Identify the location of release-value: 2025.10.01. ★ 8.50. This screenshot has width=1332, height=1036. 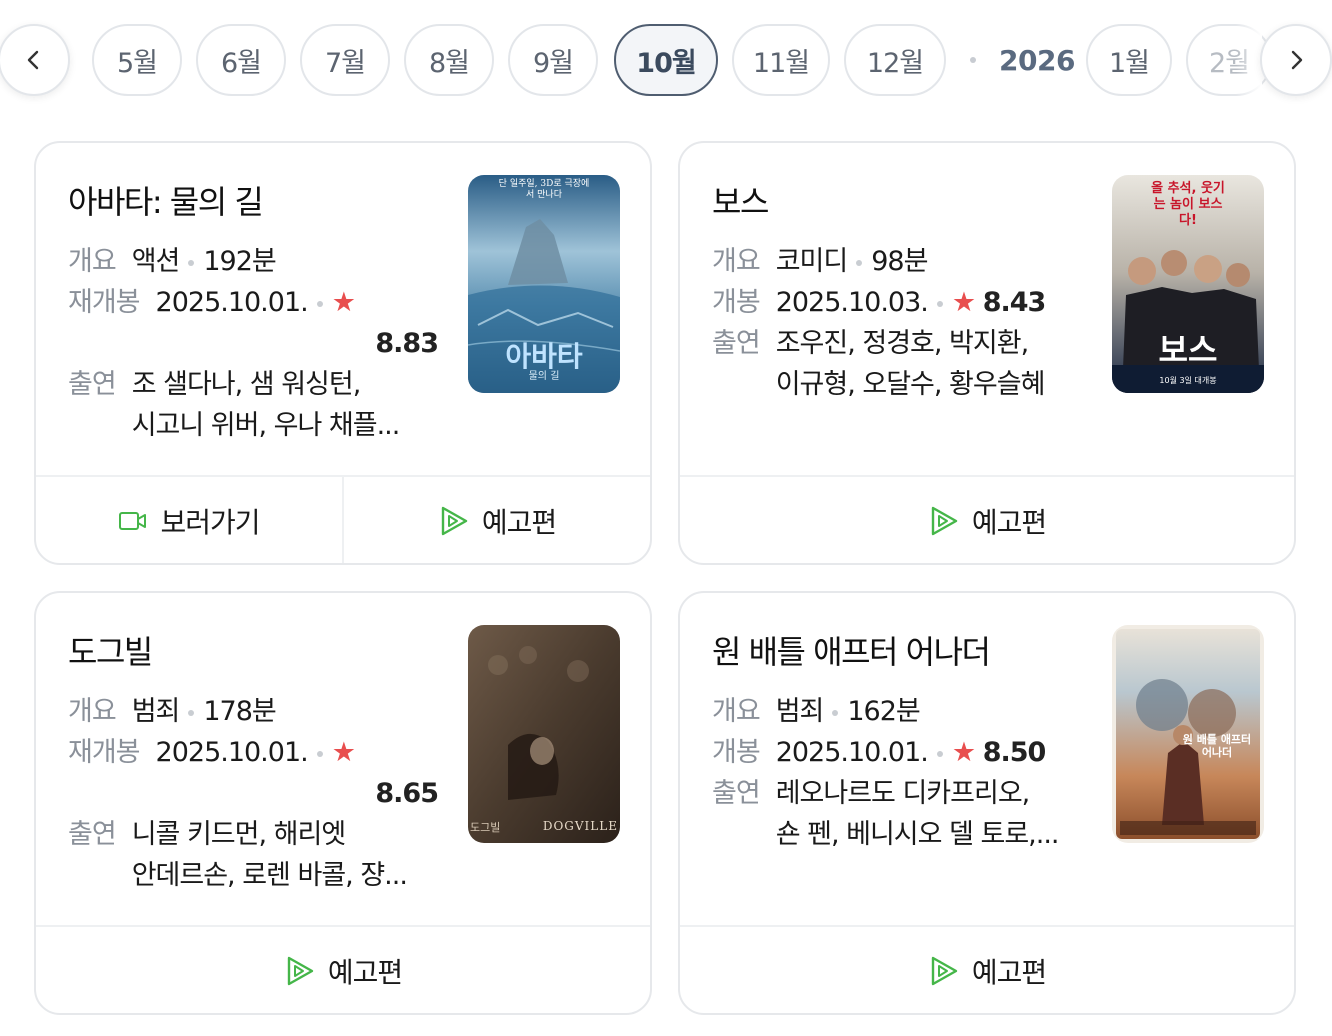
(911, 752).